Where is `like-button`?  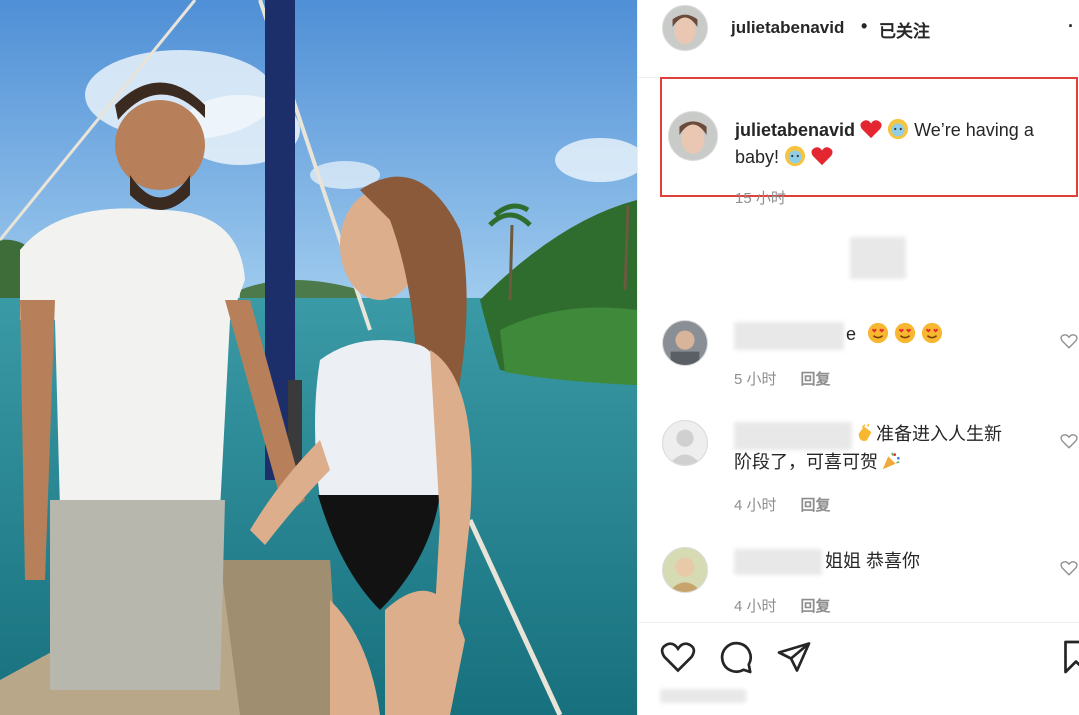 like-button is located at coordinates (678, 657).